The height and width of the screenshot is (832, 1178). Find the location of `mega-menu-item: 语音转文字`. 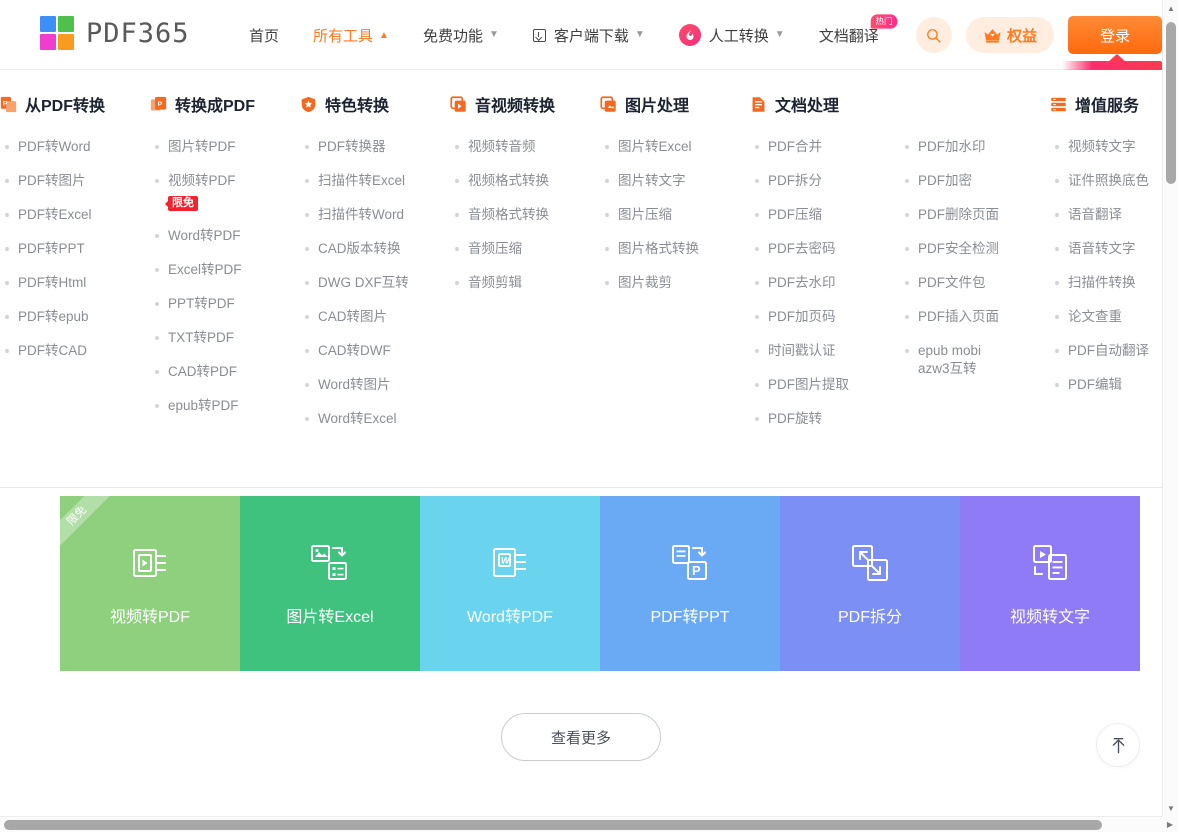

mega-menu-item: 语音转文字 is located at coordinates (1106, 249).